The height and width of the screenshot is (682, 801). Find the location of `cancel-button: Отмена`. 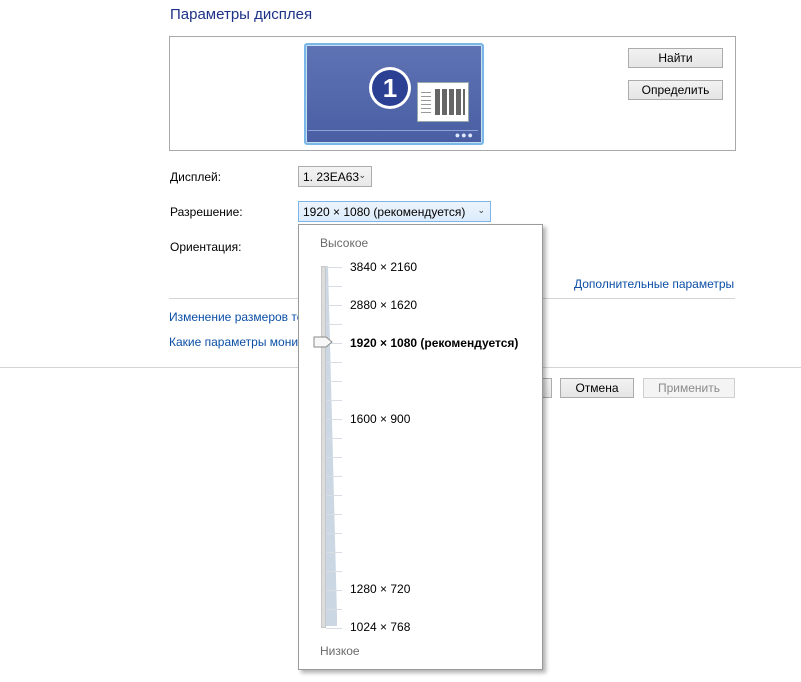

cancel-button: Отмена is located at coordinates (597, 388).